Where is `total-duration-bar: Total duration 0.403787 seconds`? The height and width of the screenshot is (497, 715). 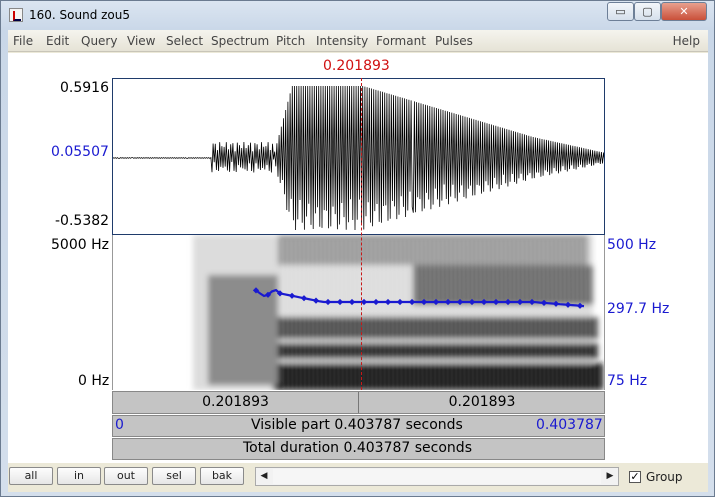
total-duration-bar: Total duration 0.403787 seconds is located at coordinates (358, 449).